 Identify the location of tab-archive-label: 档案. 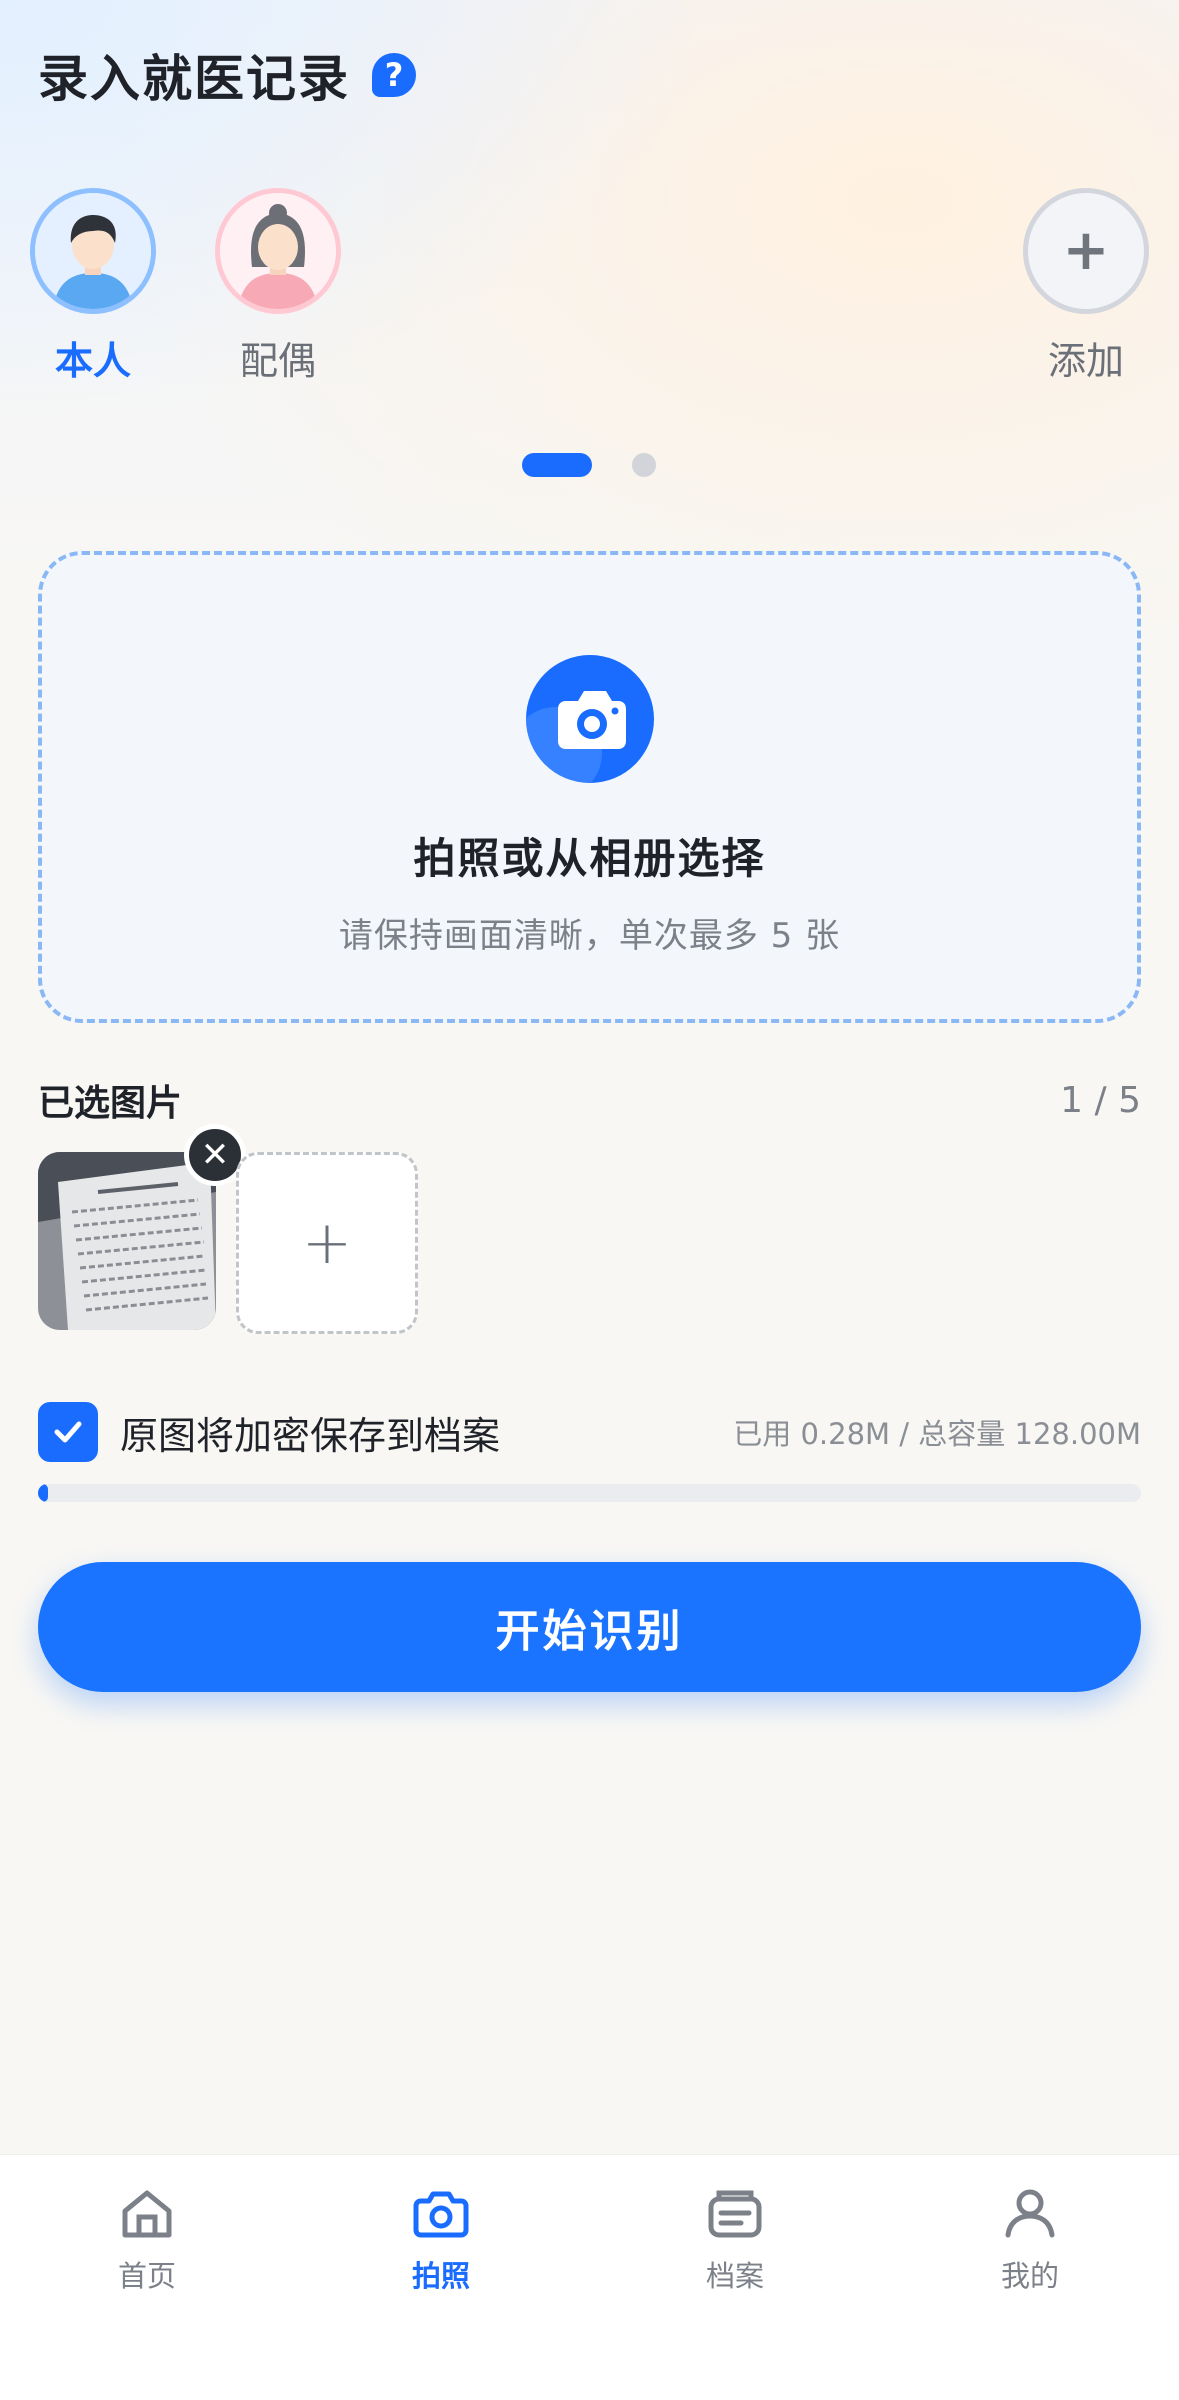
(734, 2276).